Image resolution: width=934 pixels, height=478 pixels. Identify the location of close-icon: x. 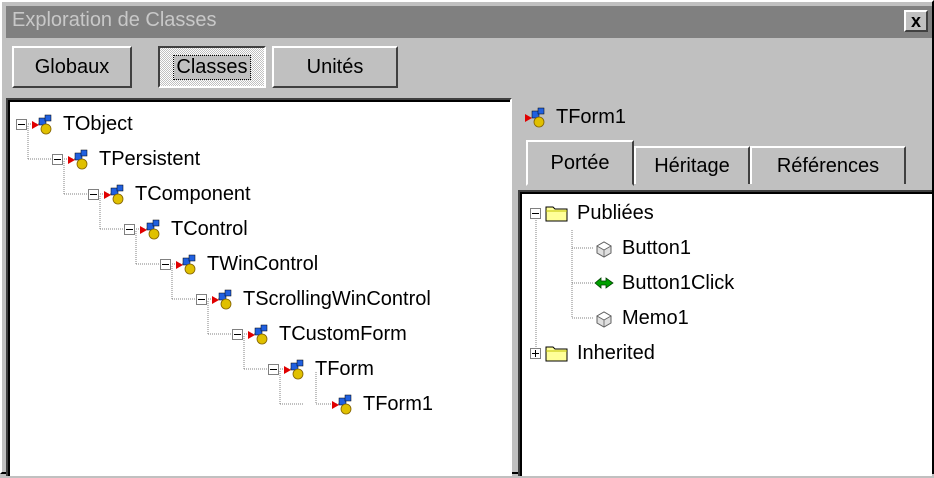
(915, 20).